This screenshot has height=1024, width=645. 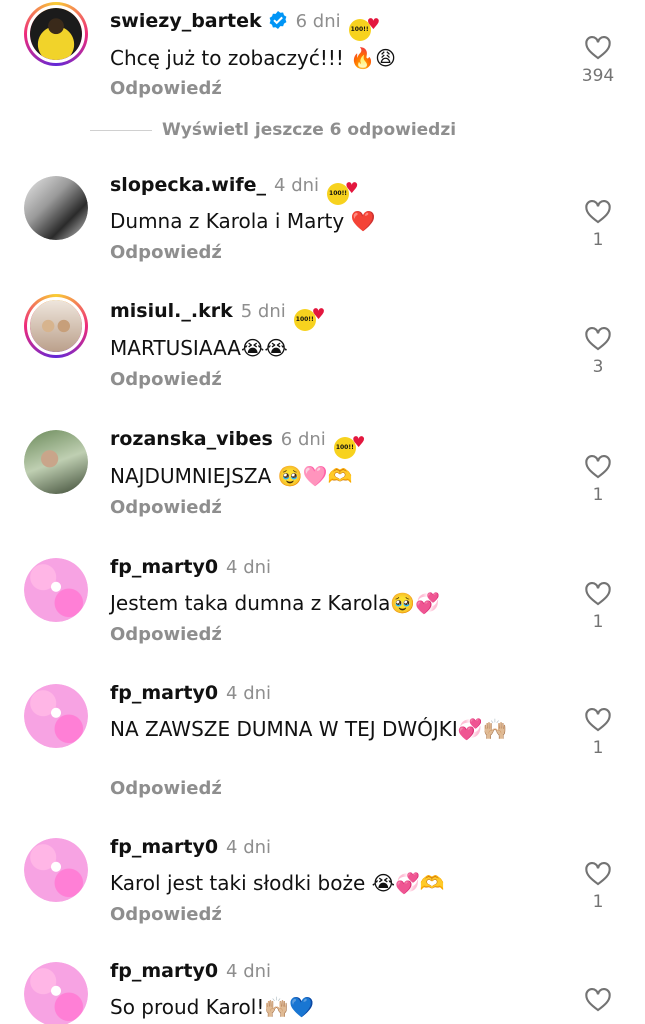 What do you see at coordinates (199, 348) in the screenshot?
I see `comment-text: MARTUSIAAA😭😭` at bounding box center [199, 348].